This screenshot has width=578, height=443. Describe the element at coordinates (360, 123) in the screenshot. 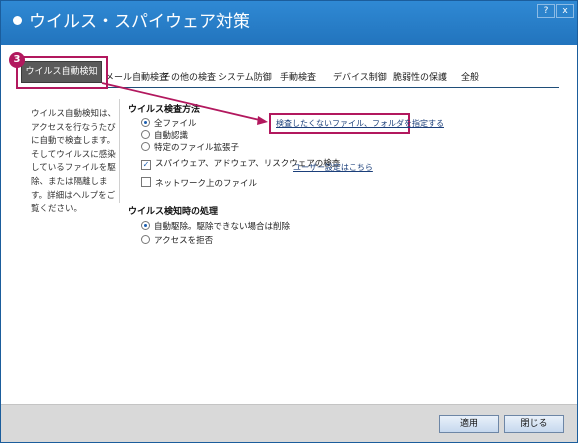

I see `exclude-files-link: 検査したくないファイル、フォルダを指定する` at that location.